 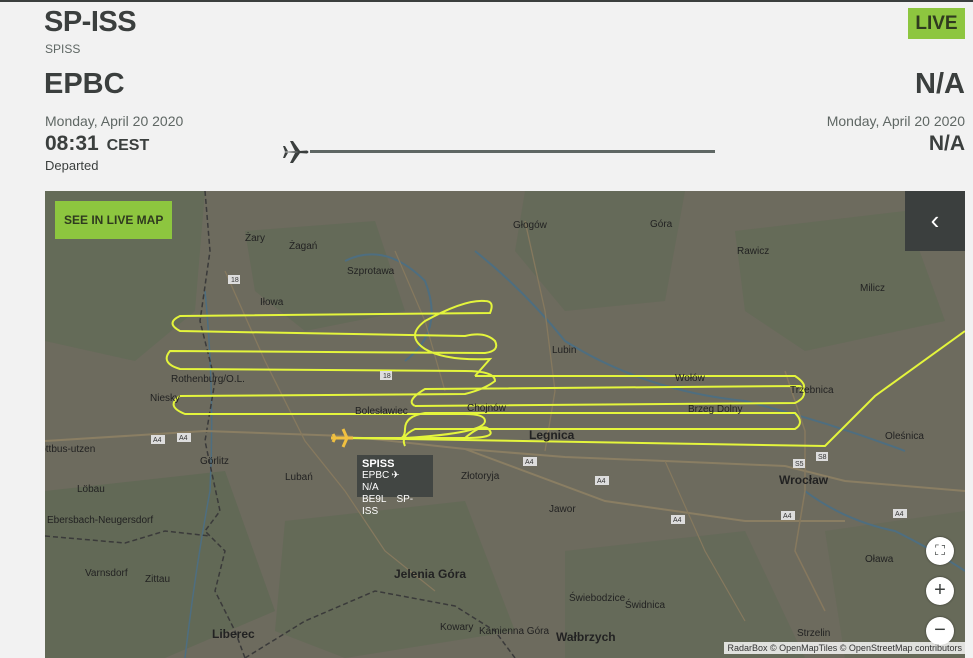 What do you see at coordinates (530, 225) in the screenshot?
I see `place-label: Głogów` at bounding box center [530, 225].